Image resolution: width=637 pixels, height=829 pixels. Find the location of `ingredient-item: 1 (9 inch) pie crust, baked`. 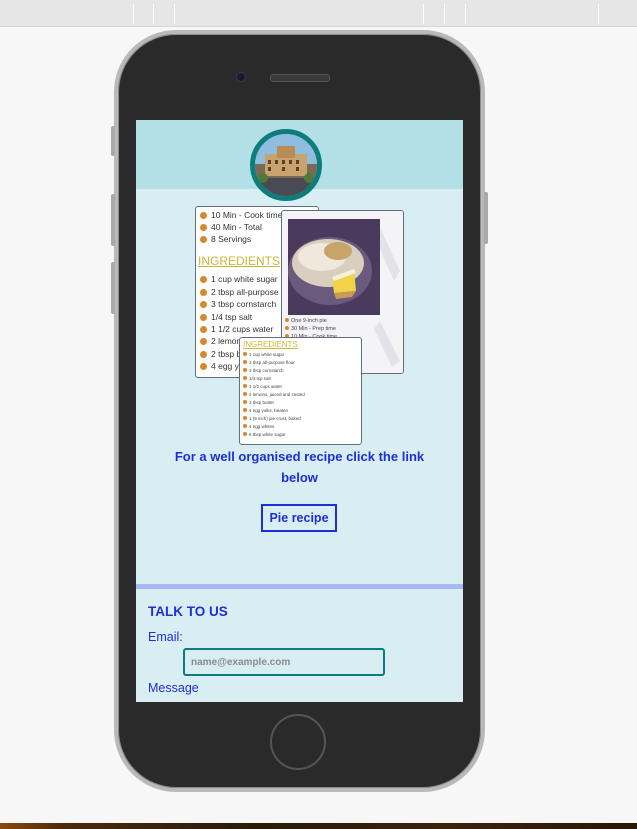

ingredient-item: 1 (9 inch) pie crust, baked is located at coordinates (272, 418).